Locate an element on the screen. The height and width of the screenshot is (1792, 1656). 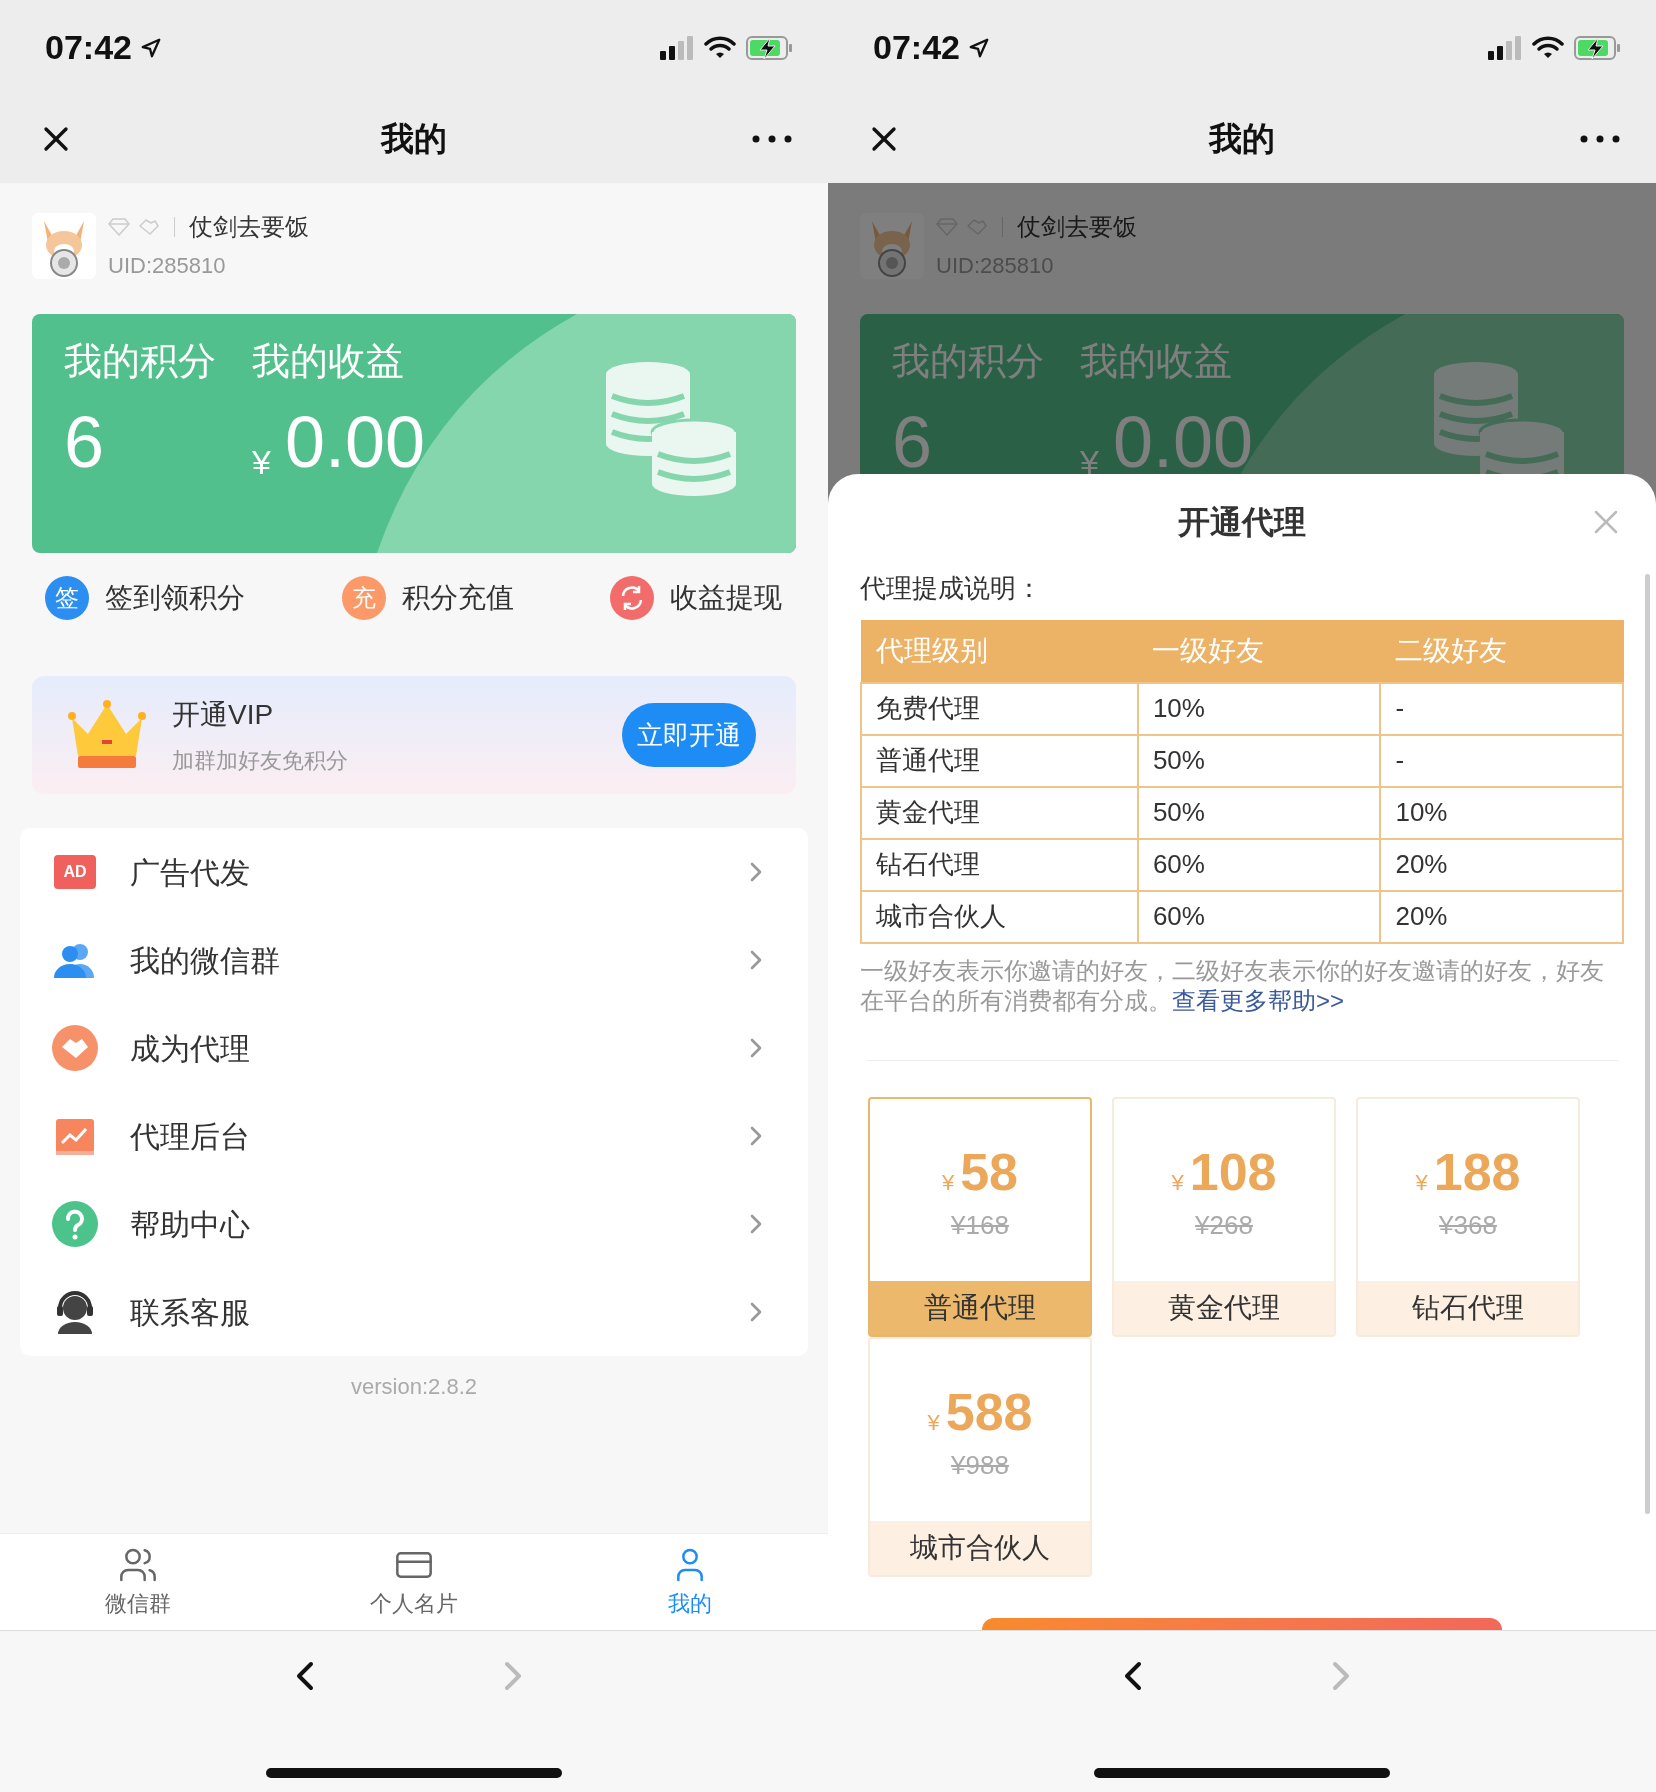
user-id: UID:285810 is located at coordinates (167, 266).